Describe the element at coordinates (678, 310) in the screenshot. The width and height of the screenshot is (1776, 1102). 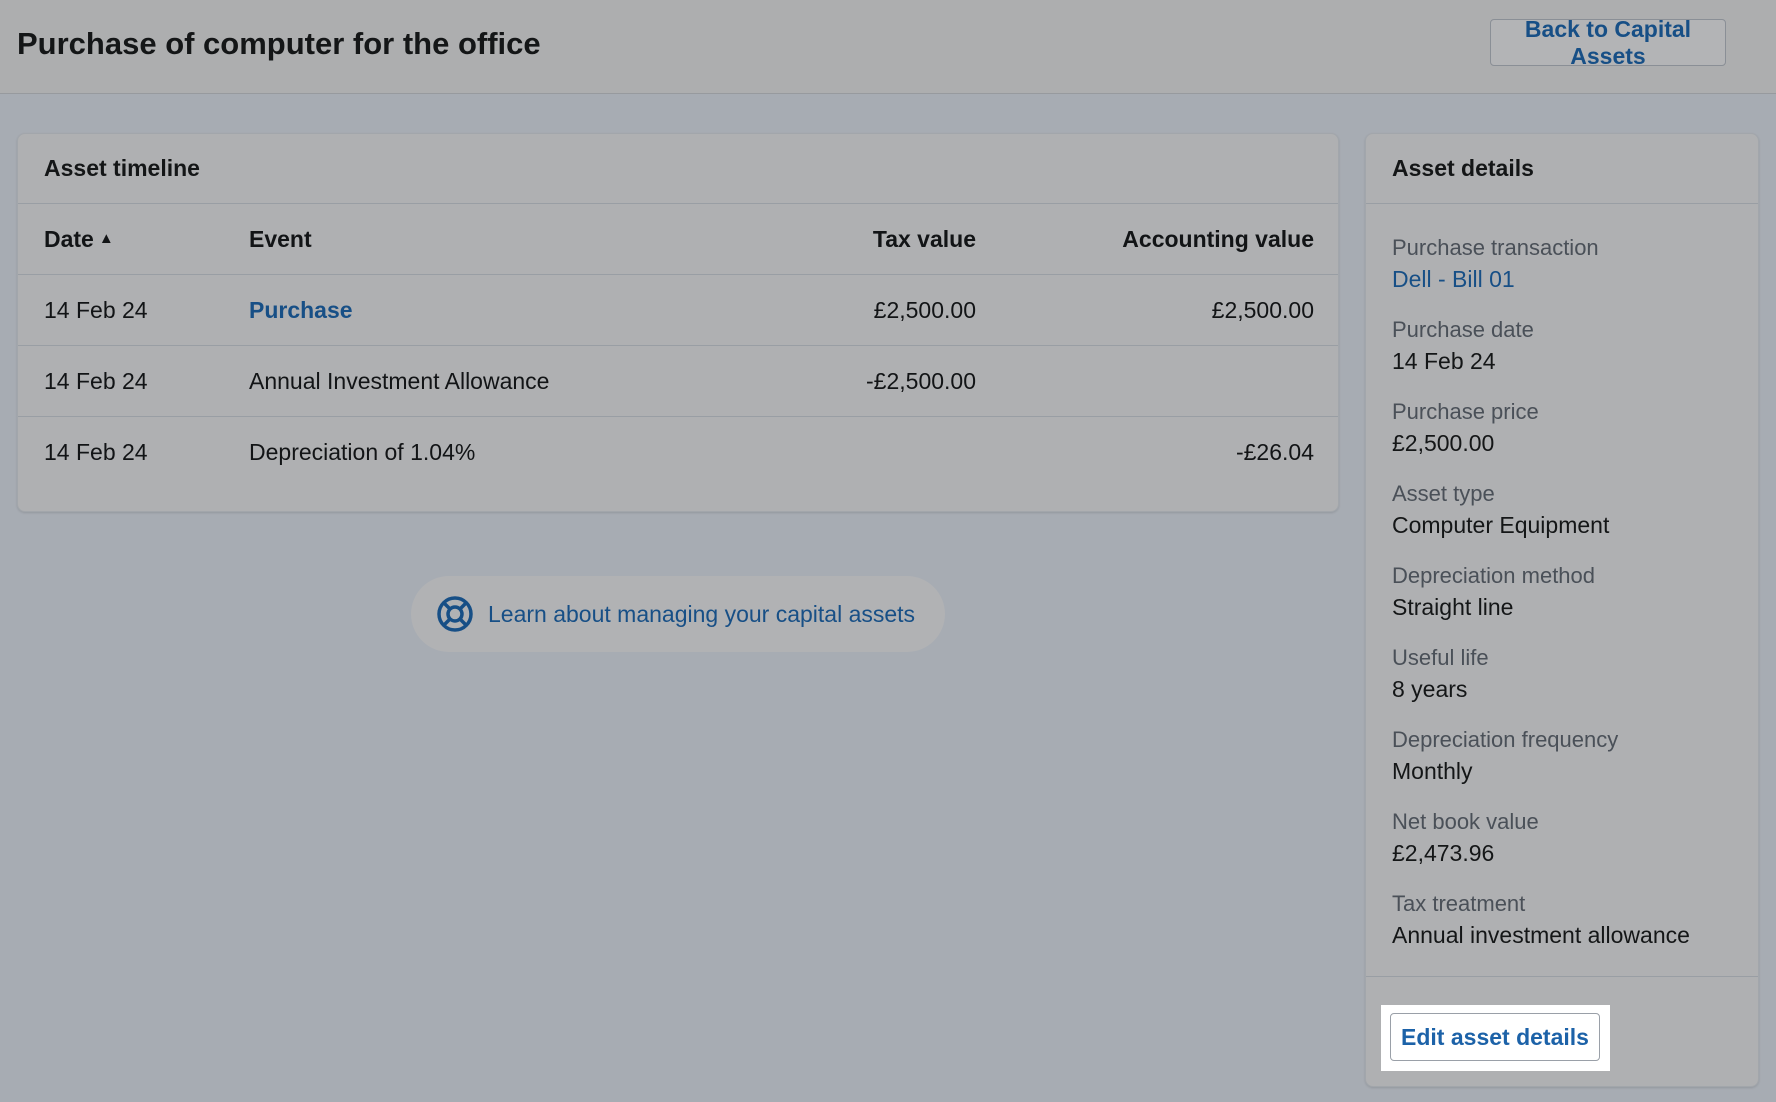
I see `table-row: 14 Feb 24 Purchase £2,500.00 £2,500.00` at that location.